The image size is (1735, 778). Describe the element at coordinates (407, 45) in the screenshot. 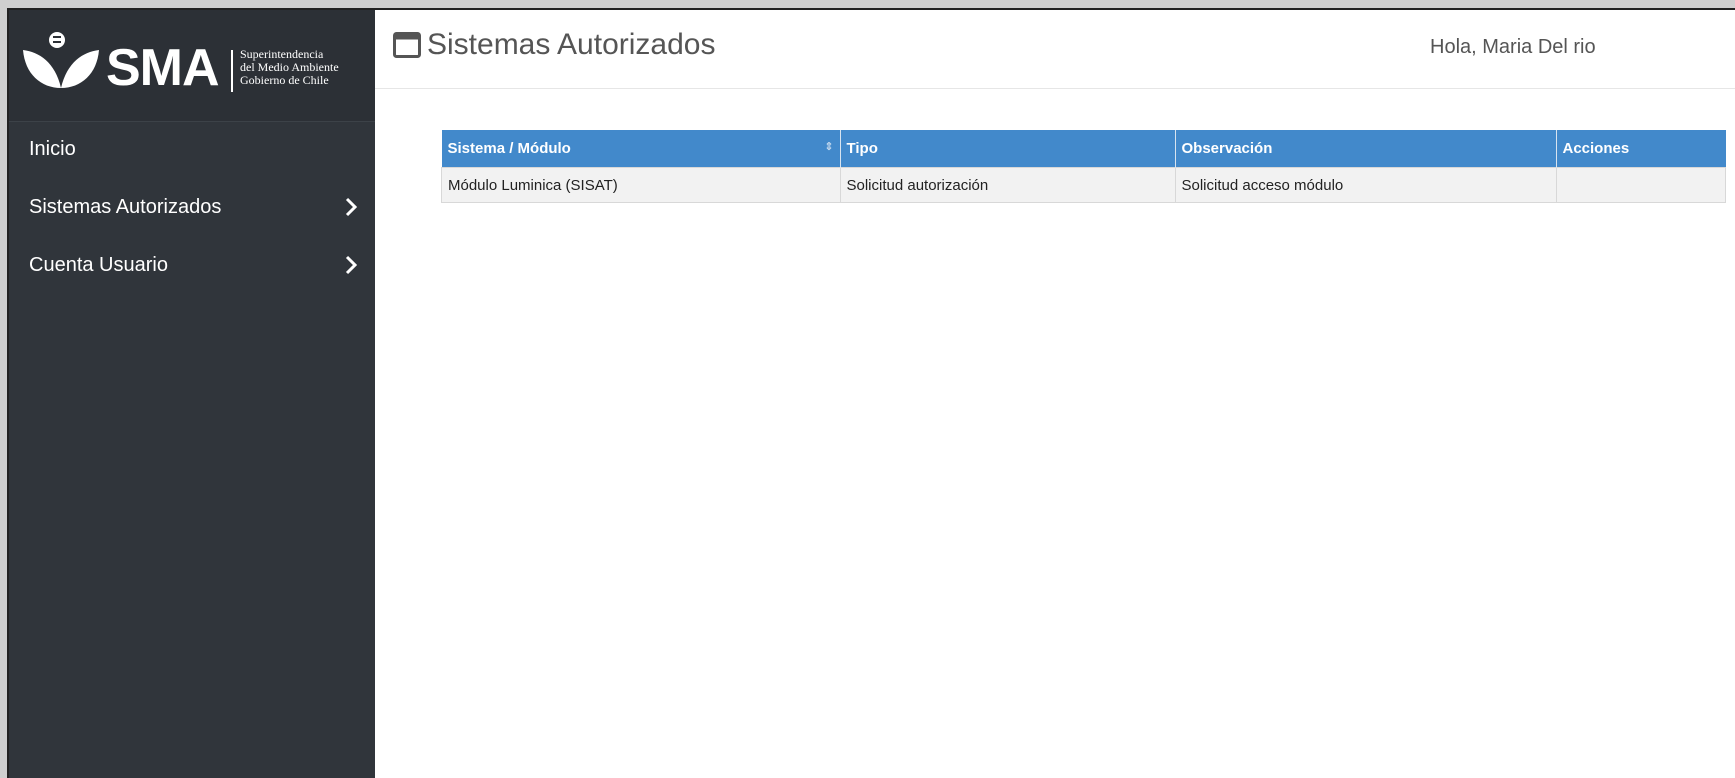

I see `window-icon` at that location.